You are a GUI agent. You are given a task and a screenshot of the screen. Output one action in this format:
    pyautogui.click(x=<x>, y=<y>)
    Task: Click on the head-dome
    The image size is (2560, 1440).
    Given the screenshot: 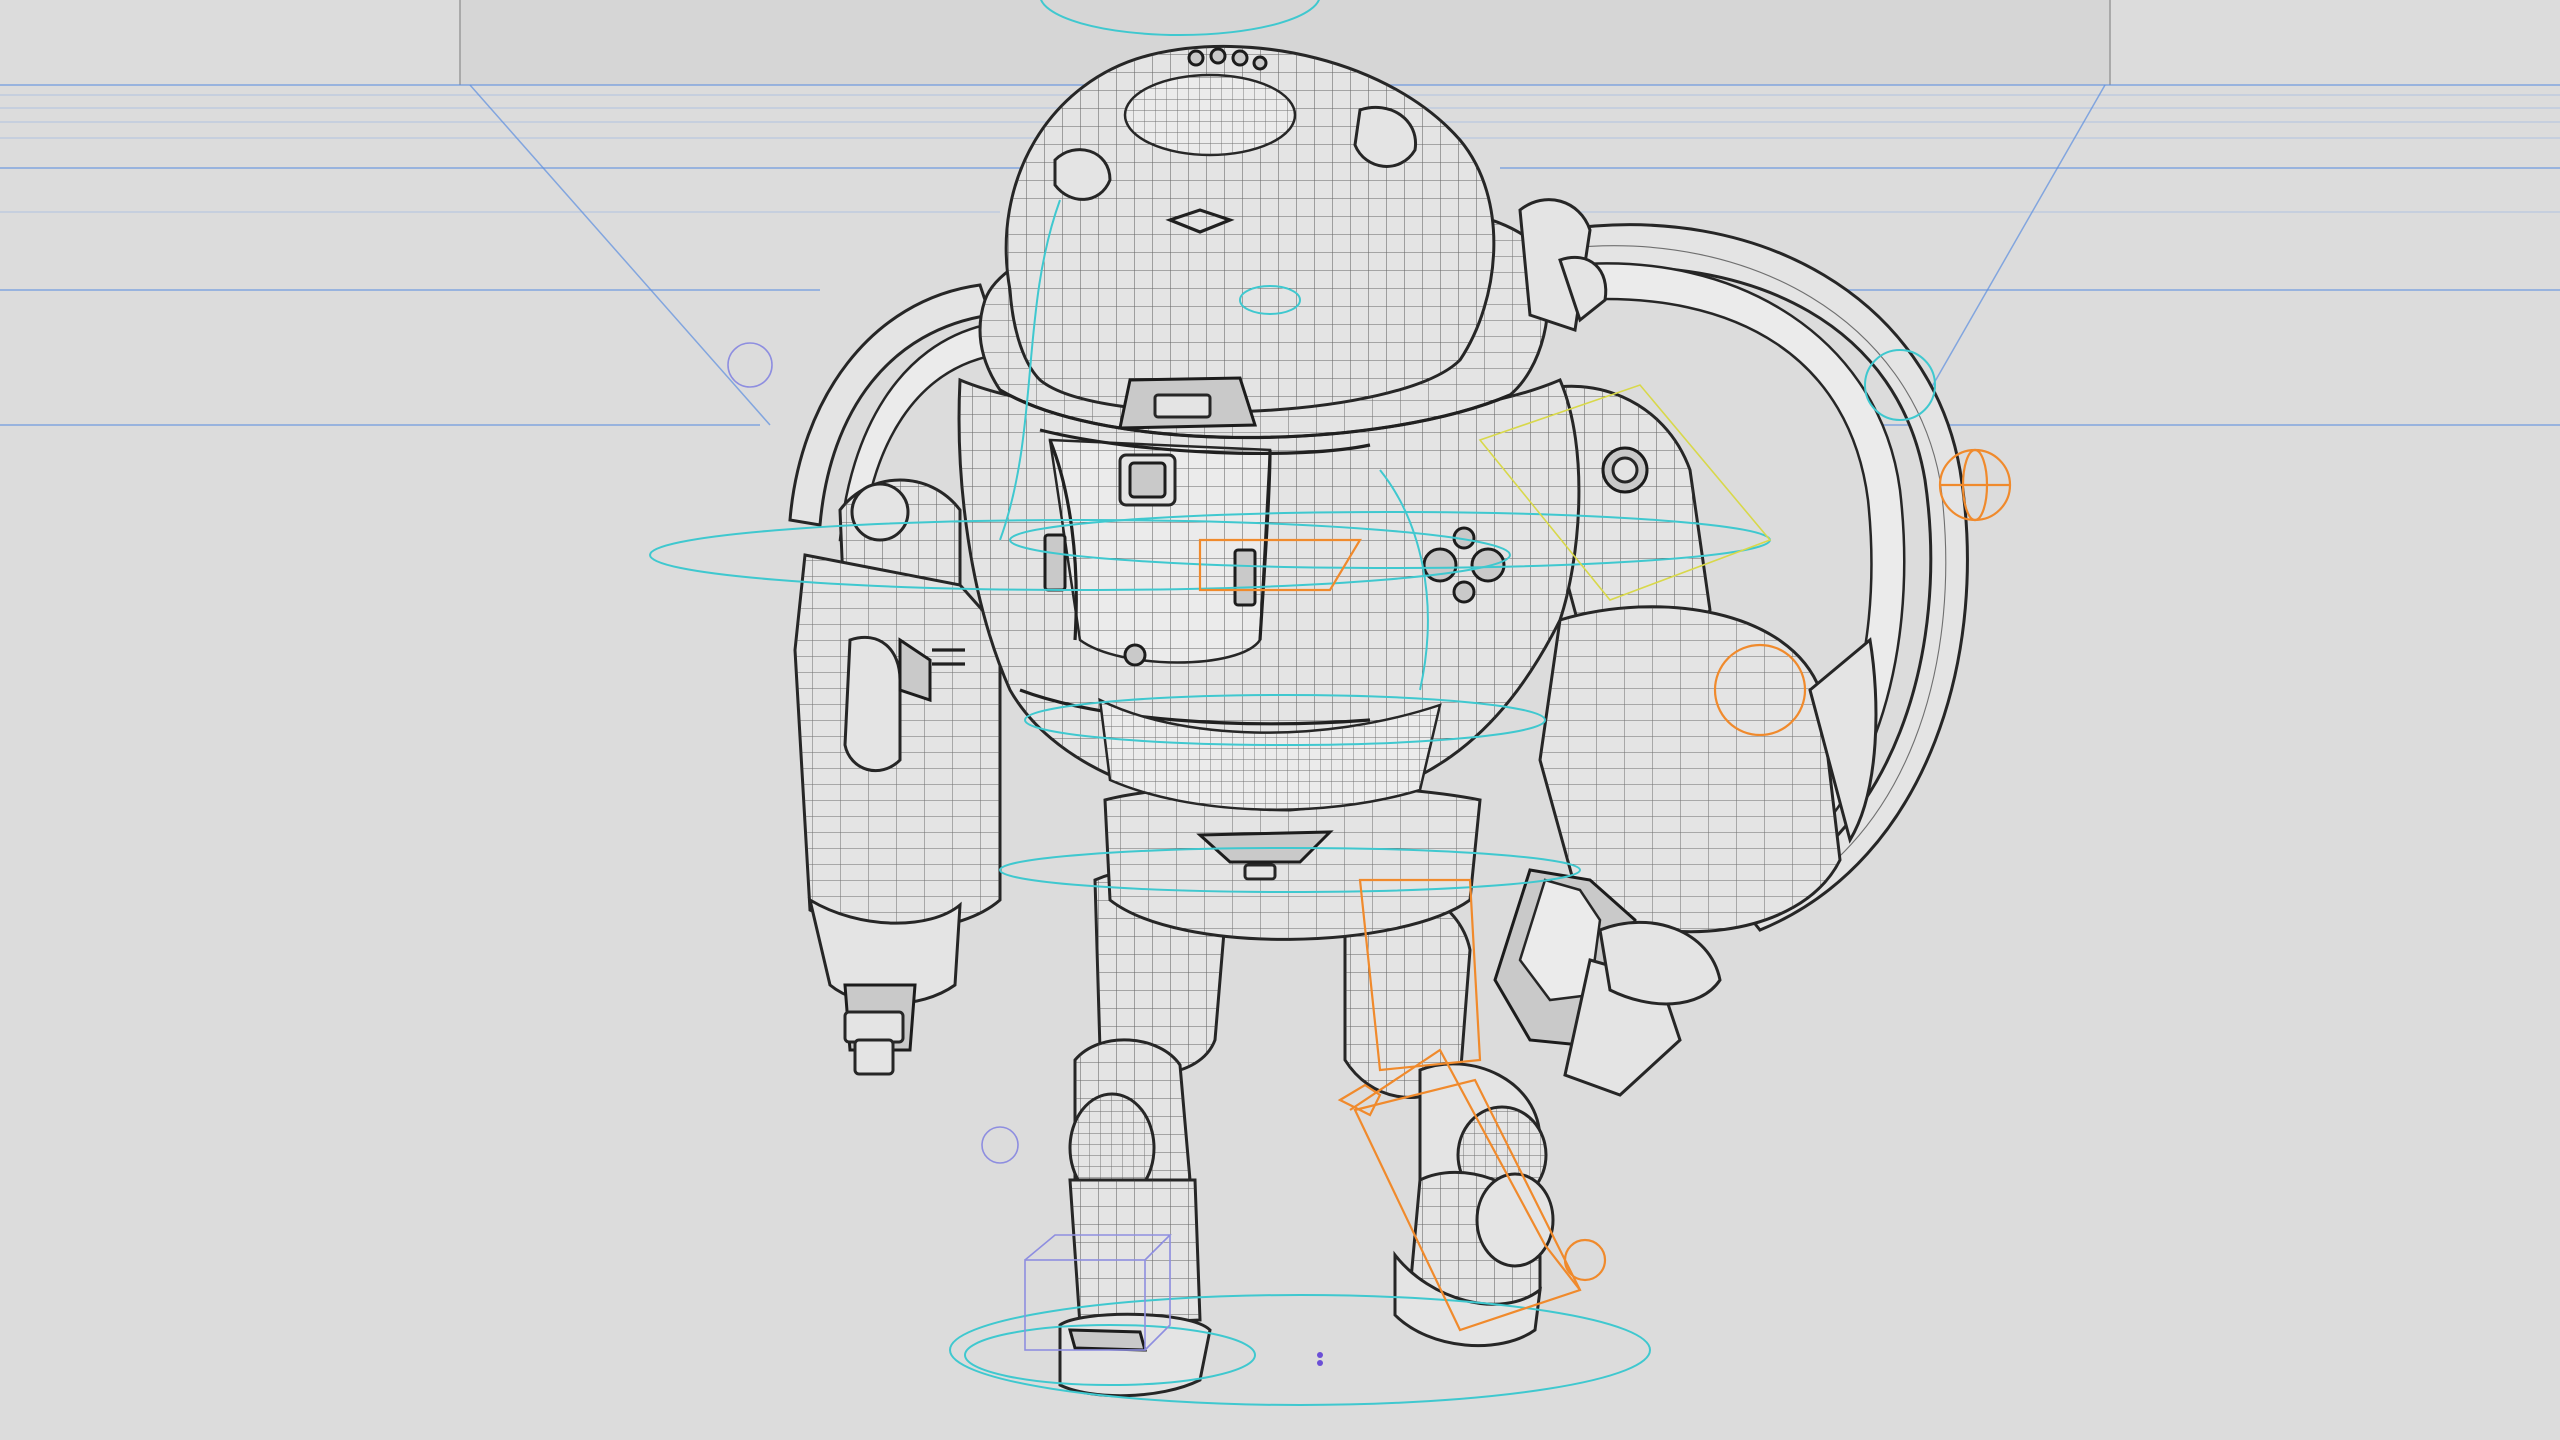 What is the action you would take?
    pyautogui.click(x=1250, y=237)
    